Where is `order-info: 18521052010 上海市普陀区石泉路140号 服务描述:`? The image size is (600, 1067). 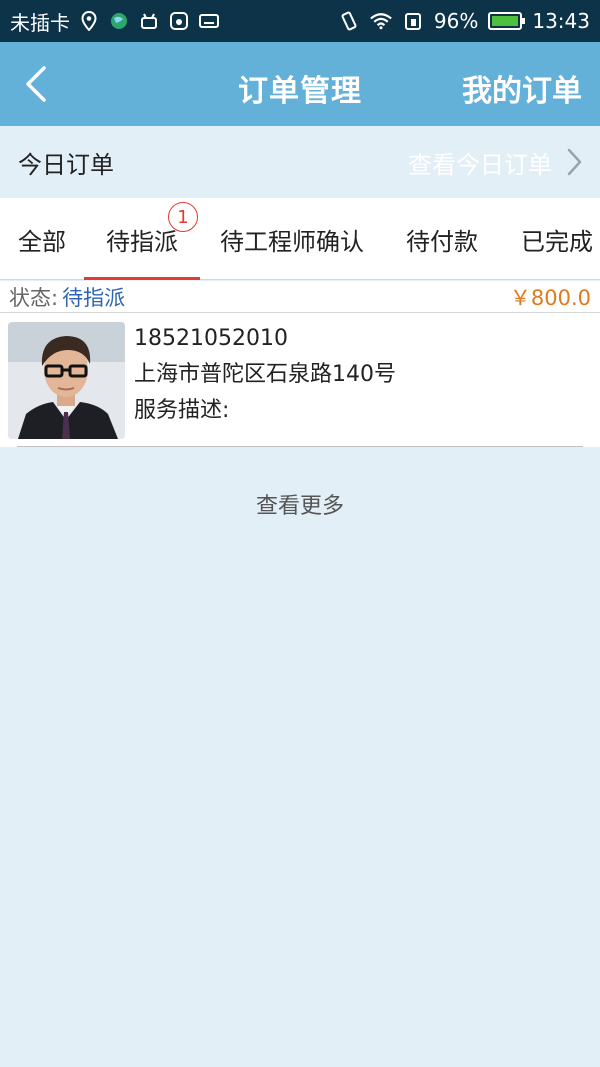 order-info: 18521052010 上海市普陀区石泉路140号 服务描述: is located at coordinates (362, 375).